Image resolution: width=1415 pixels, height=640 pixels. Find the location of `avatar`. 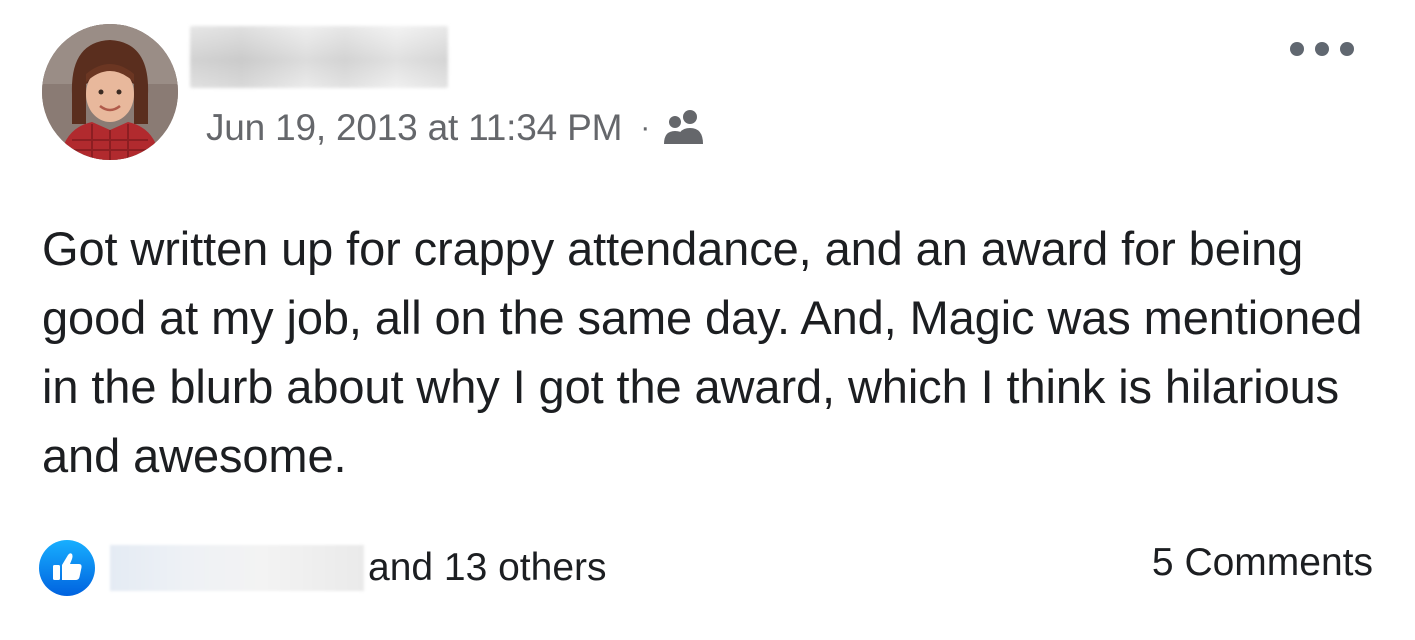

avatar is located at coordinates (110, 92).